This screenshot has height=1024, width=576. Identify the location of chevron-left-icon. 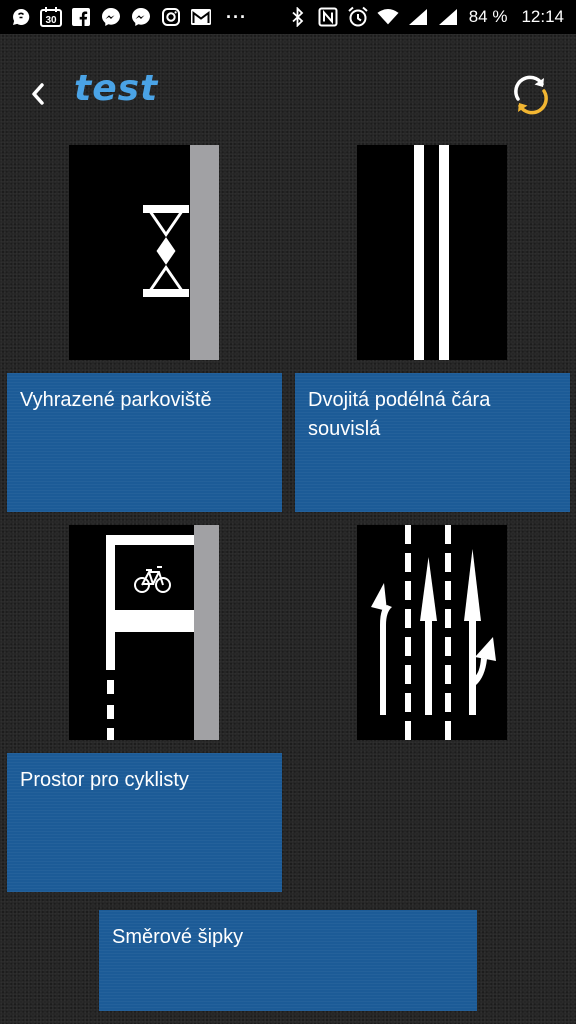
(38, 94).